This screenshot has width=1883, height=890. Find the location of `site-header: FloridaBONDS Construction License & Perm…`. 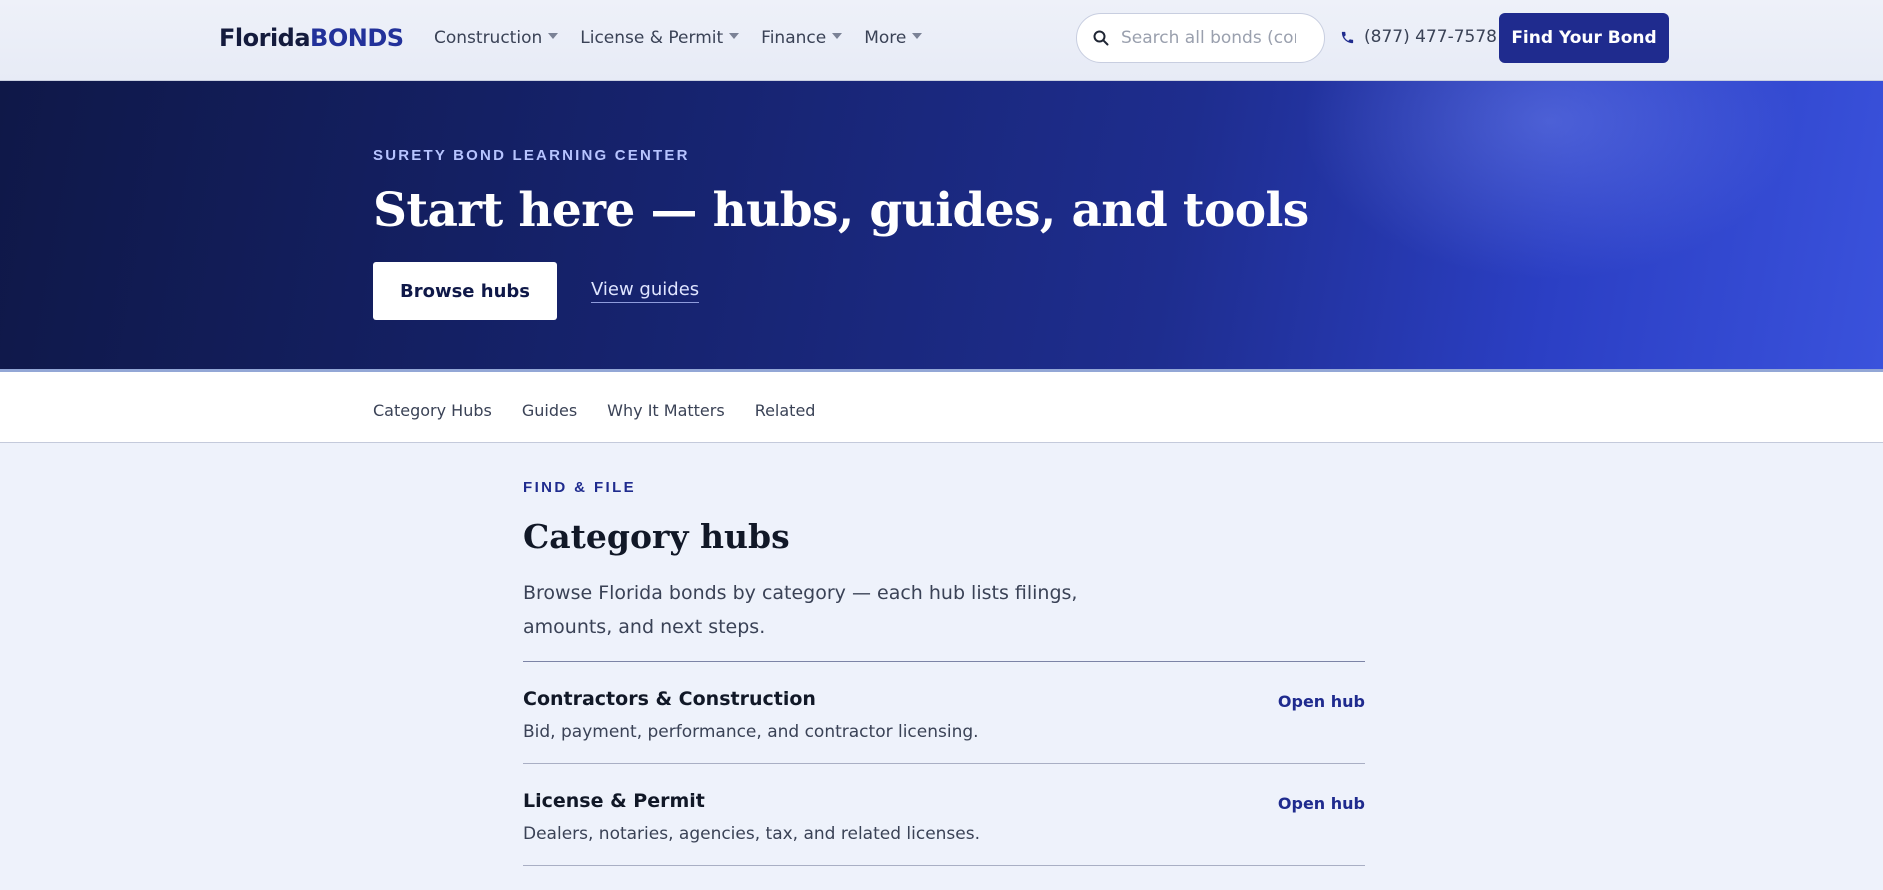

site-header: FloridaBONDS Construction License & Perm… is located at coordinates (941, 40).